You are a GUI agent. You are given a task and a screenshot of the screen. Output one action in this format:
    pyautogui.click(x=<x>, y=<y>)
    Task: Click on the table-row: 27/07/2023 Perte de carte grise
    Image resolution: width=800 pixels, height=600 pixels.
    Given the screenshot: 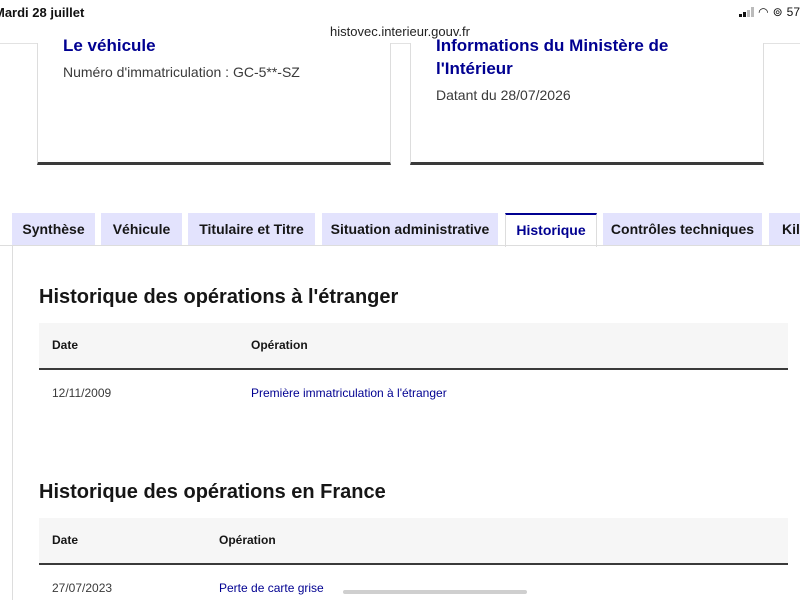 What is the action you would take?
    pyautogui.click(x=413, y=582)
    